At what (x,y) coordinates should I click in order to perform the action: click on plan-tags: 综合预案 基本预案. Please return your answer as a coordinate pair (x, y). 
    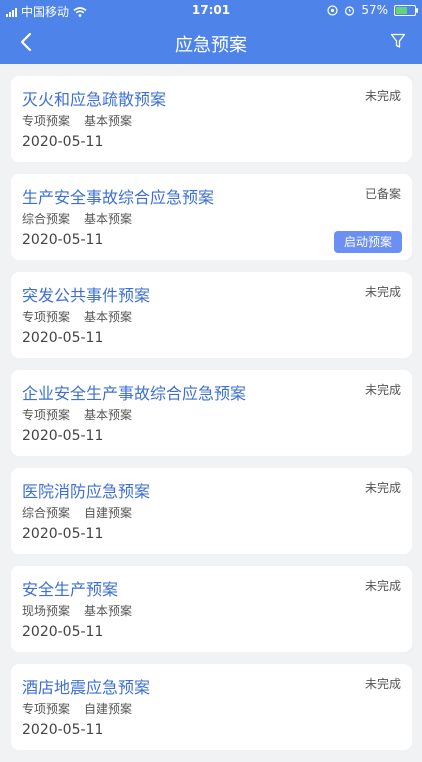
    Looking at the image, I should click on (77, 218).